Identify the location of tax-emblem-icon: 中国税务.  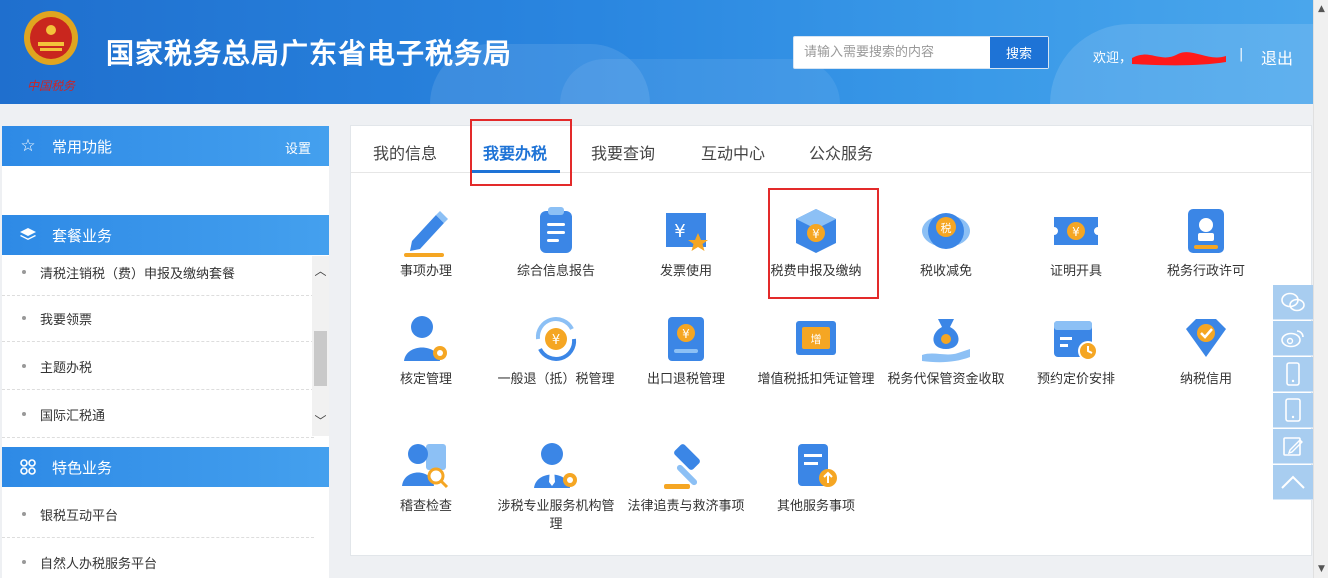
(51, 52).